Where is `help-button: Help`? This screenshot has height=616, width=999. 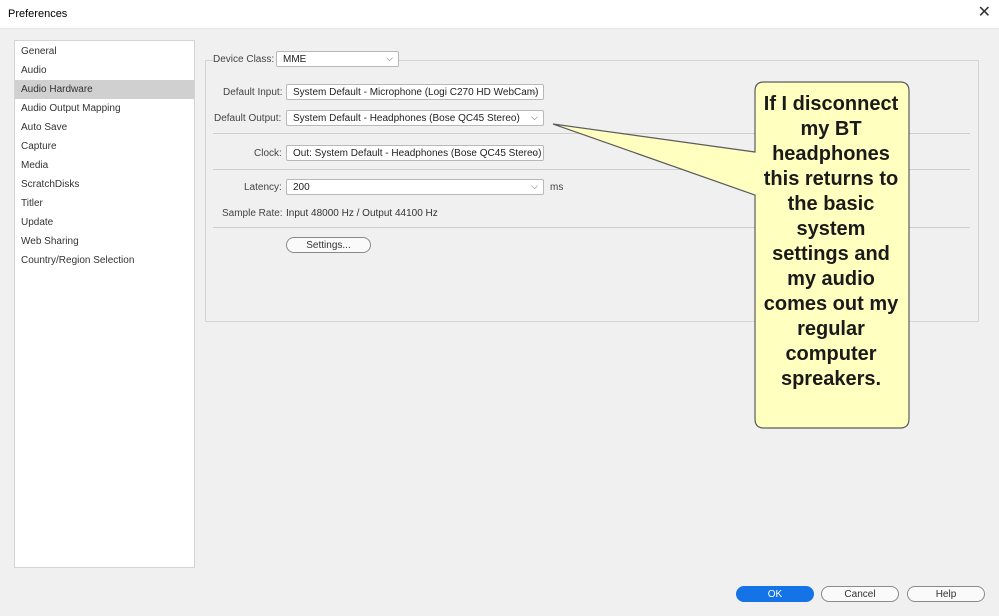
help-button: Help is located at coordinates (946, 594).